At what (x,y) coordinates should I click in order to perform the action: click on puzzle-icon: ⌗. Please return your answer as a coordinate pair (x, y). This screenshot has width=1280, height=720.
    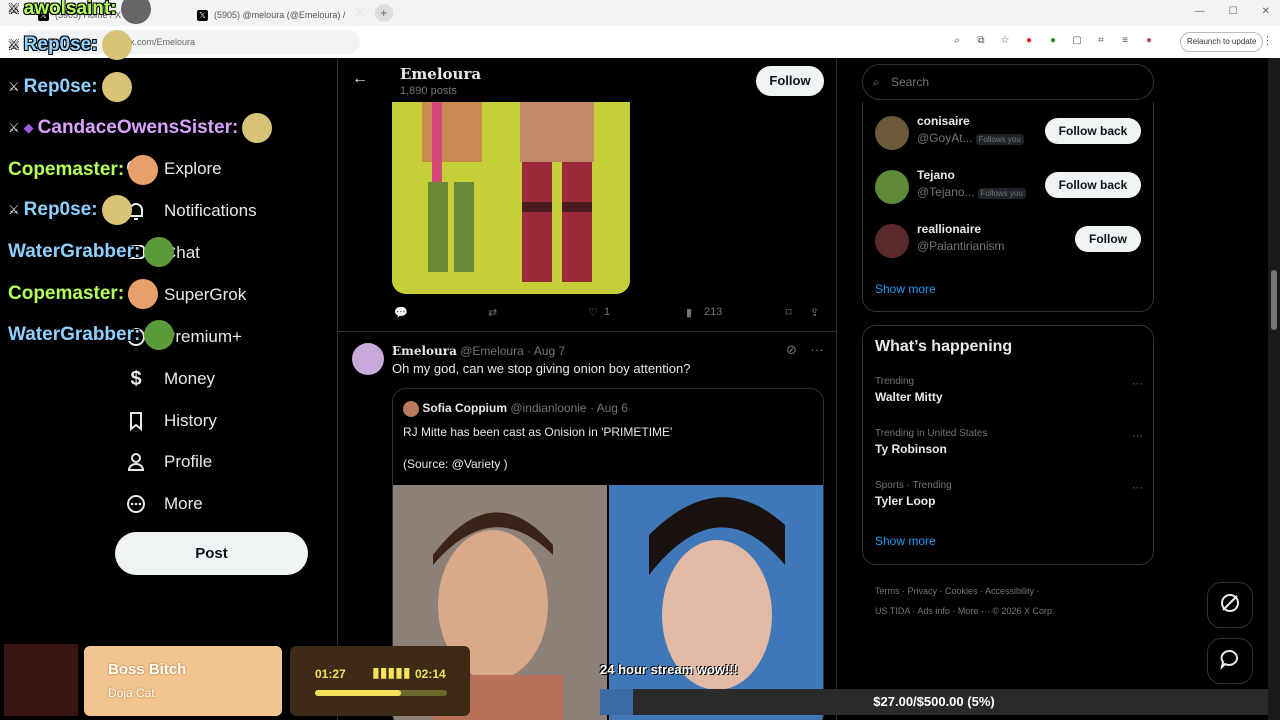
    Looking at the image, I should click on (1101, 41).